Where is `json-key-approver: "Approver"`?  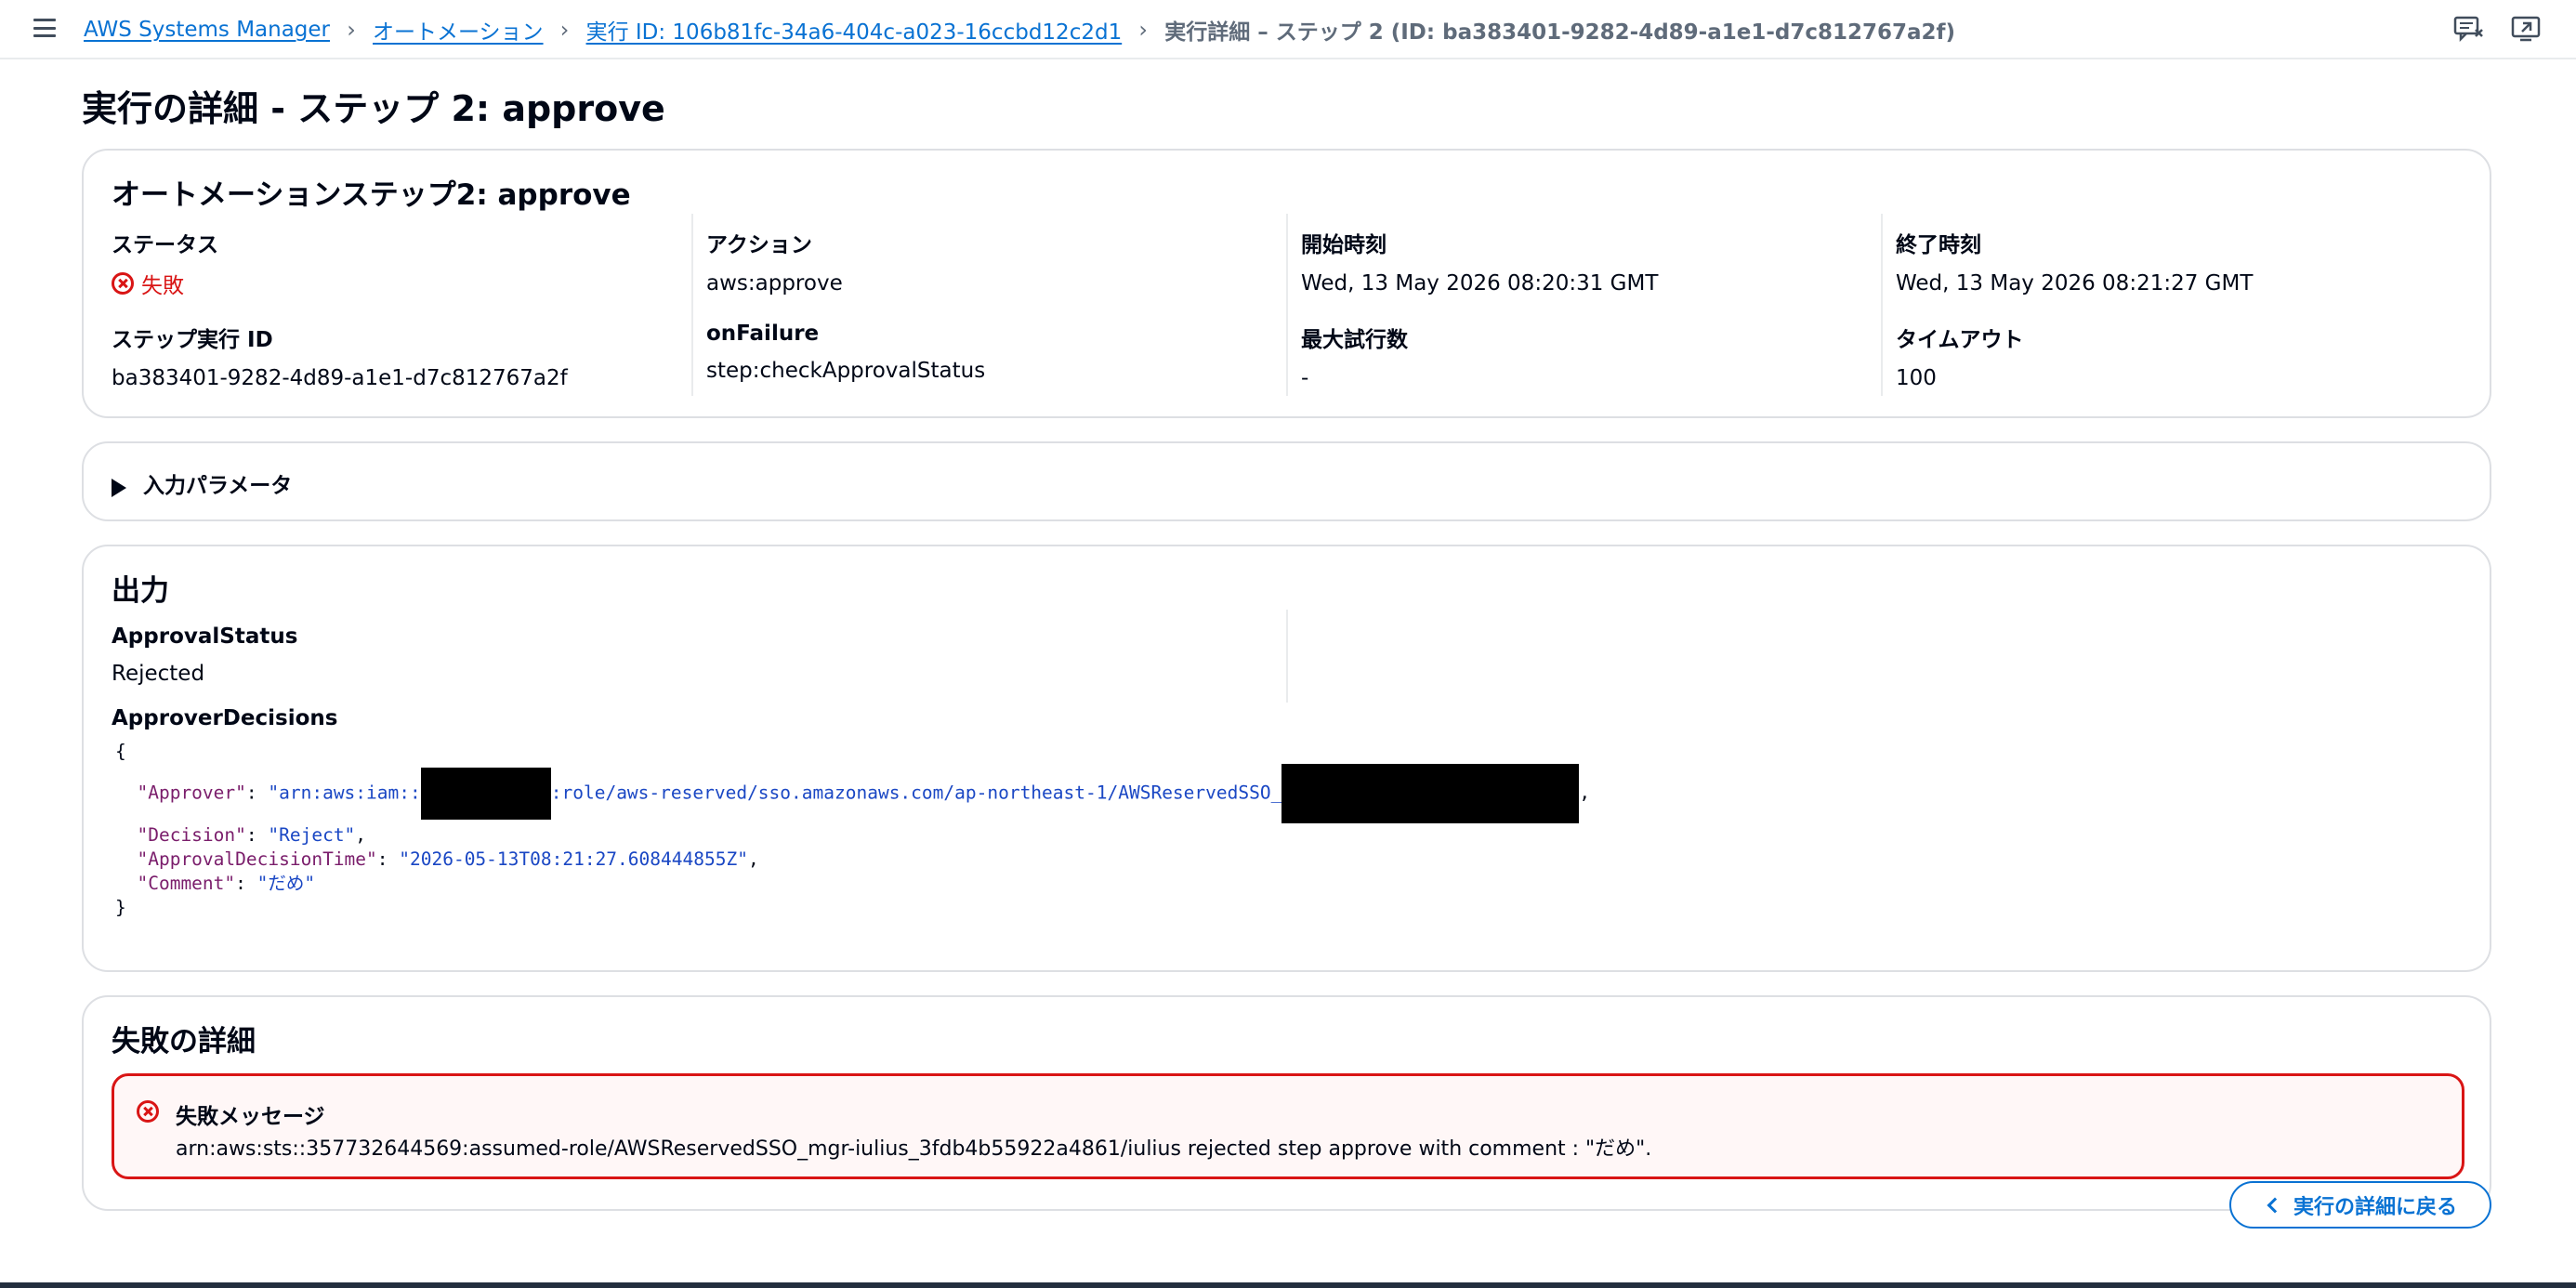 json-key-approver: "Approver" is located at coordinates (191, 793).